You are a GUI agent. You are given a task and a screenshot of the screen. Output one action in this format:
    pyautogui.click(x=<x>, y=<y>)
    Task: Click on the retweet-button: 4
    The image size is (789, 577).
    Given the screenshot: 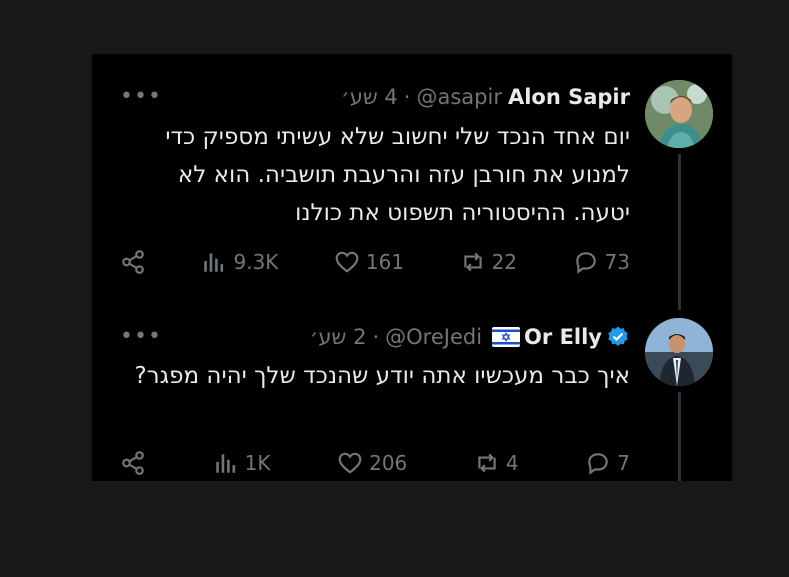 What is the action you would take?
    pyautogui.click(x=496, y=463)
    